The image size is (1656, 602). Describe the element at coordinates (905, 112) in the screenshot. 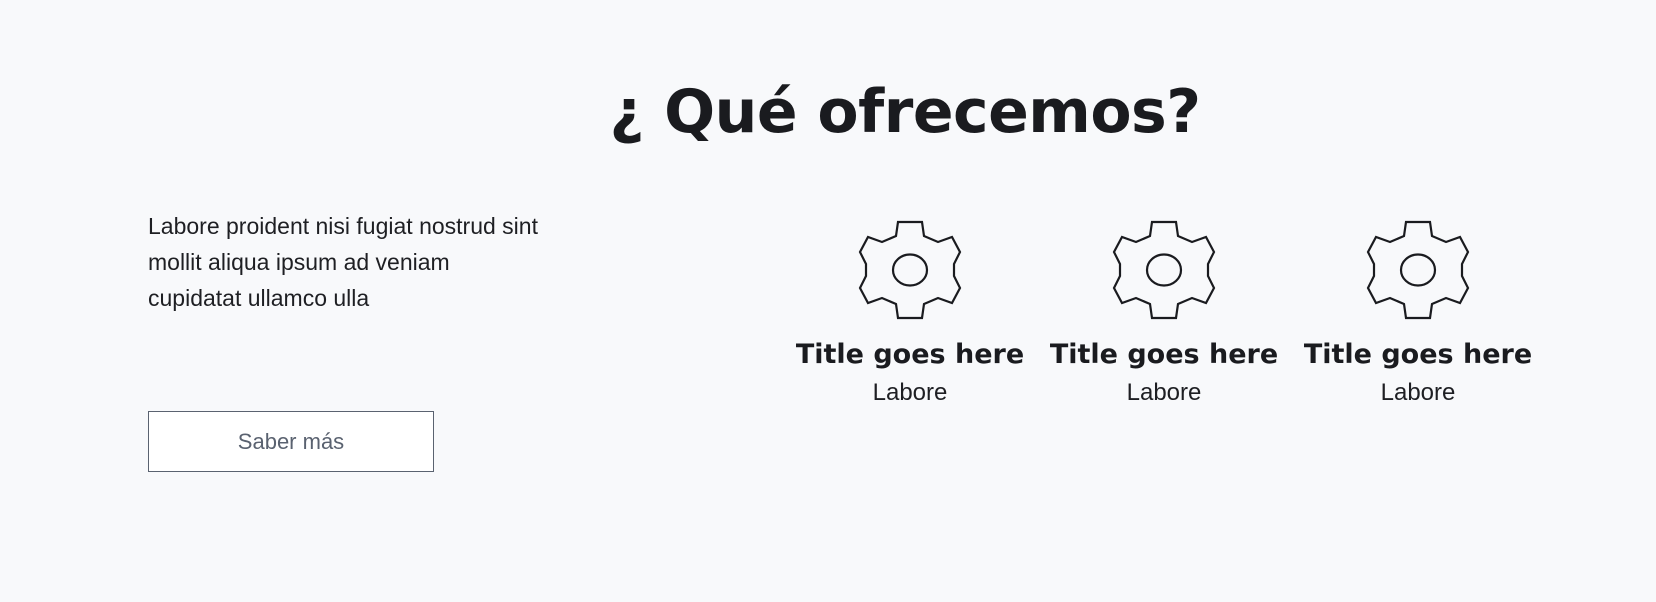

I see `section-title: ¿ Qué ofrecemos?` at that location.